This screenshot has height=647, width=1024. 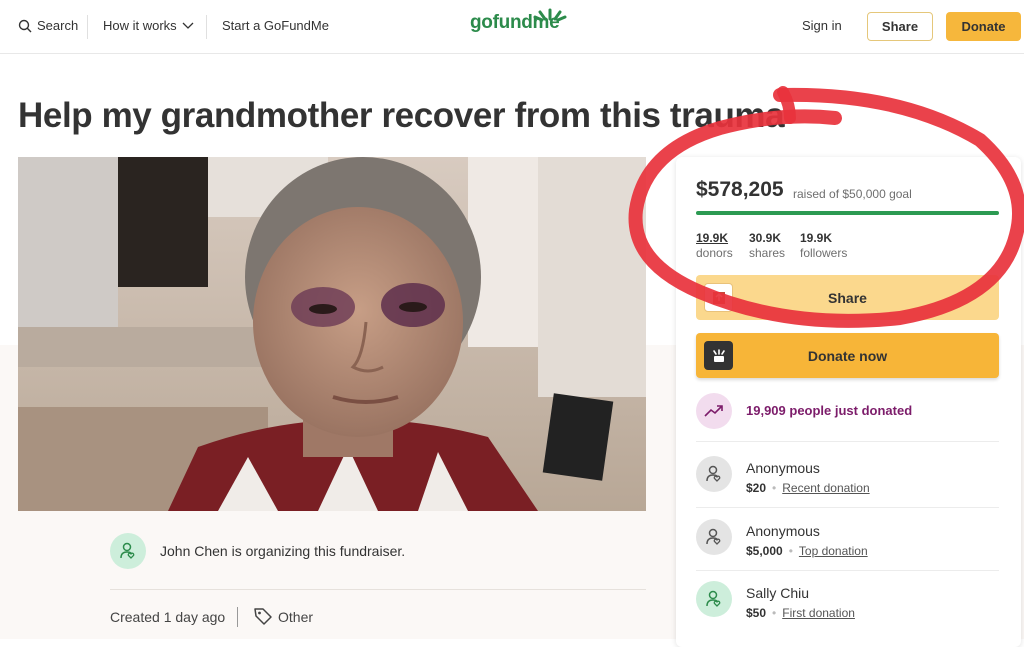 What do you see at coordinates (263, 616) in the screenshot?
I see `tag-icon` at bounding box center [263, 616].